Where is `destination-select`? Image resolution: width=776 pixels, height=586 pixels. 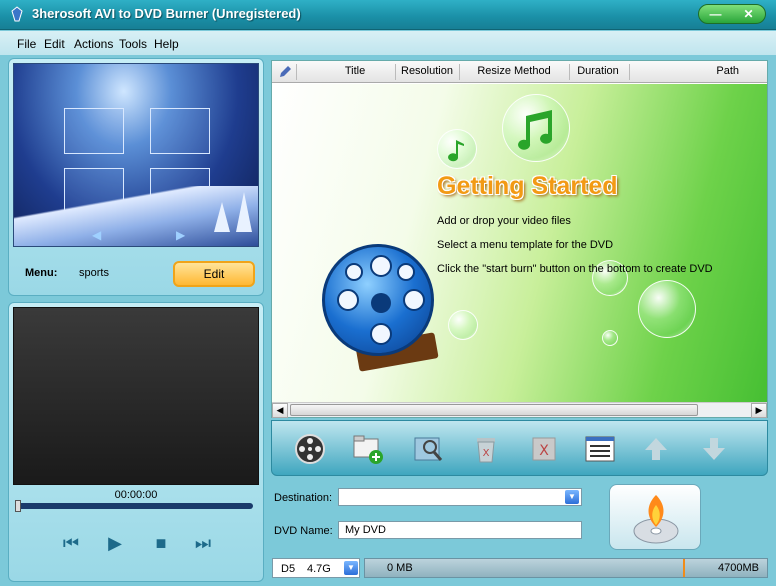
destination-select is located at coordinates (460, 497).